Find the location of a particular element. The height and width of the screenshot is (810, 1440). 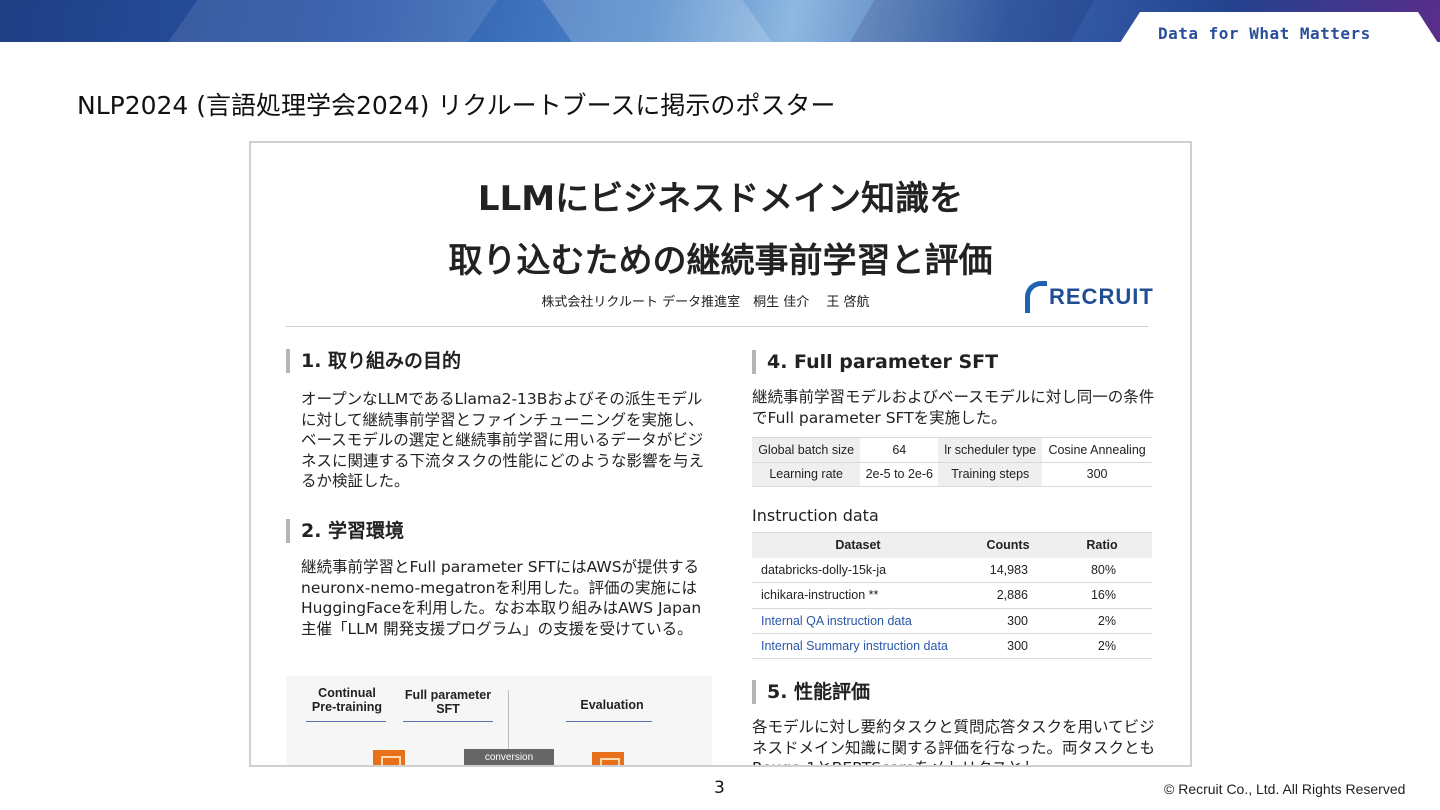

conversion-box: conversion is located at coordinates (509, 757).